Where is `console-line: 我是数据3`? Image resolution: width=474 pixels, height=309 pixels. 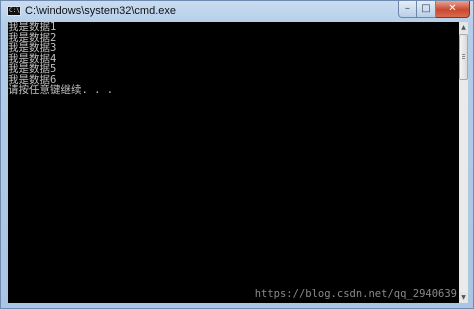
console-line: 我是数据3 is located at coordinates (32, 48).